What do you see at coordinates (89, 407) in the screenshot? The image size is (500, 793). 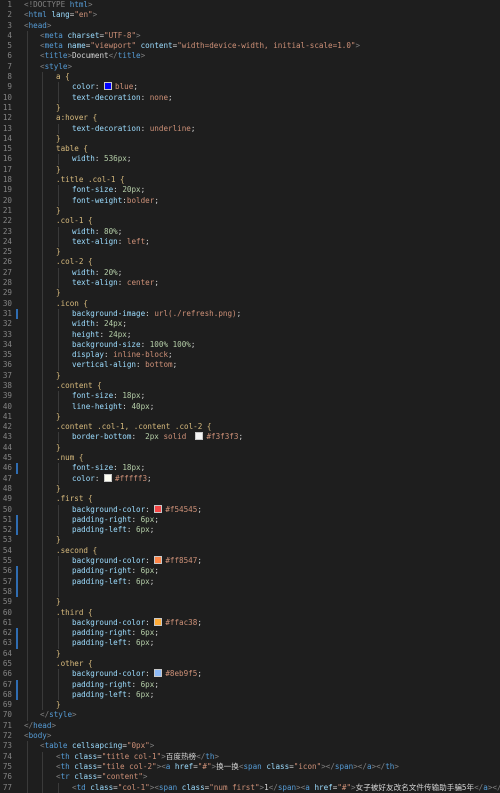 I see `code-text: line-height: 40px;` at bounding box center [89, 407].